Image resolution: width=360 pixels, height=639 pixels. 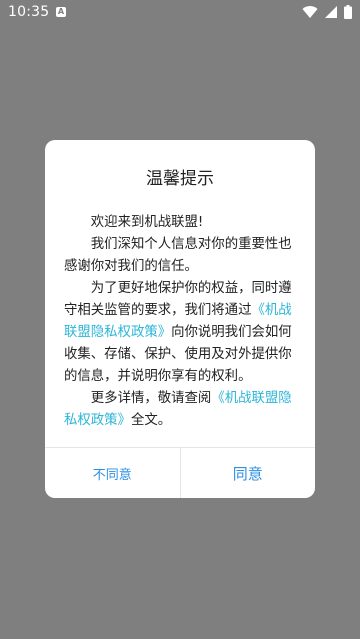 What do you see at coordinates (151, 420) in the screenshot?
I see `details-text-after-link: 全文。` at bounding box center [151, 420].